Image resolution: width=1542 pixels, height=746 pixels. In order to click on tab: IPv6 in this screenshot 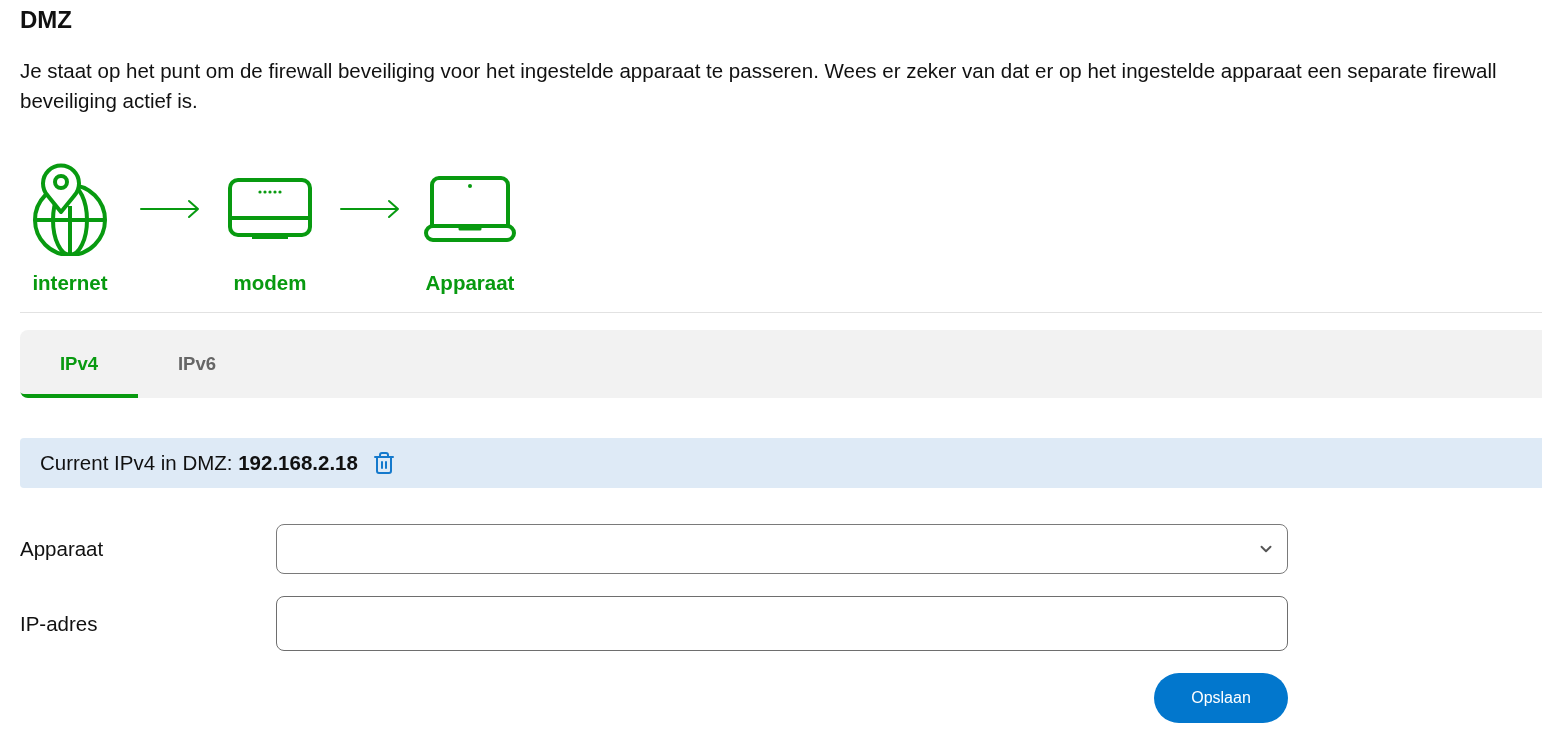, I will do `click(197, 364)`.